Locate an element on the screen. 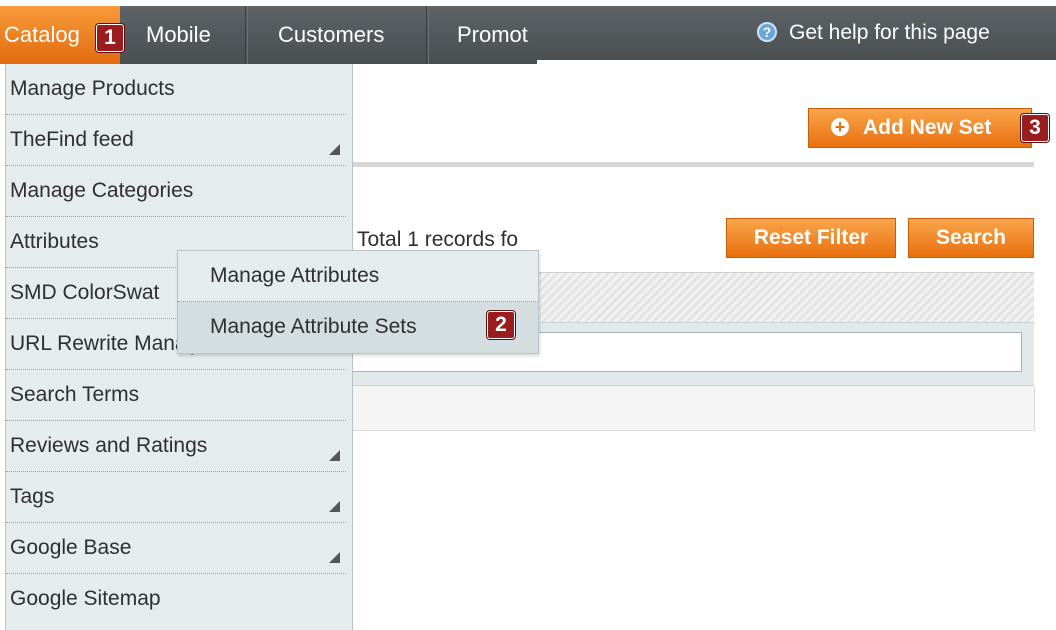  nav-item-mobile: Mobile is located at coordinates (196, 35).